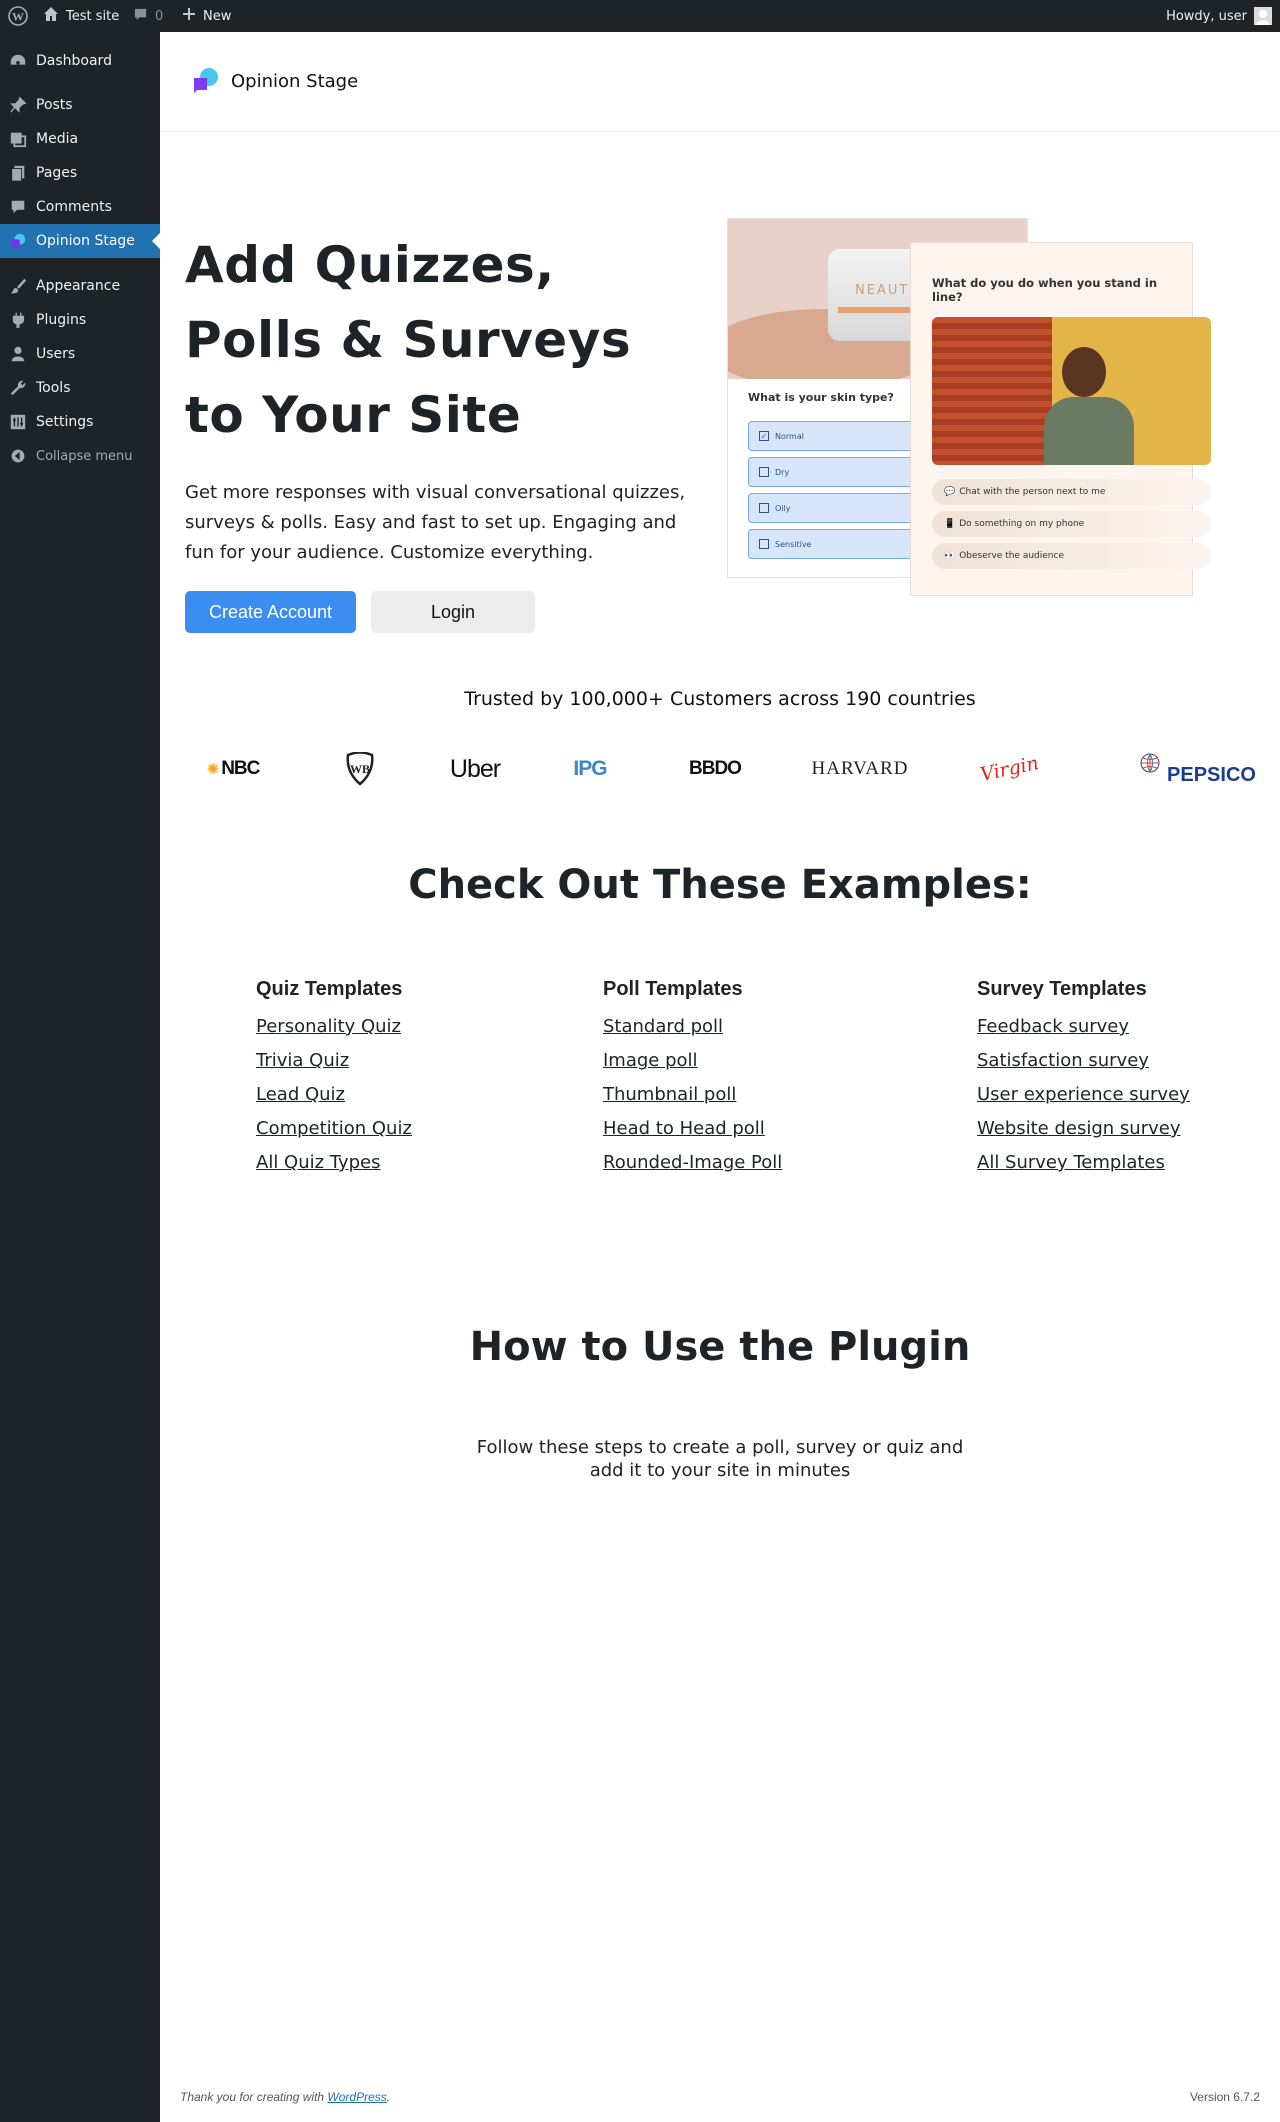 The image size is (1280, 2122). Describe the element at coordinates (334, 1061) in the screenshot. I see `template-link: Trivia Quiz` at that location.